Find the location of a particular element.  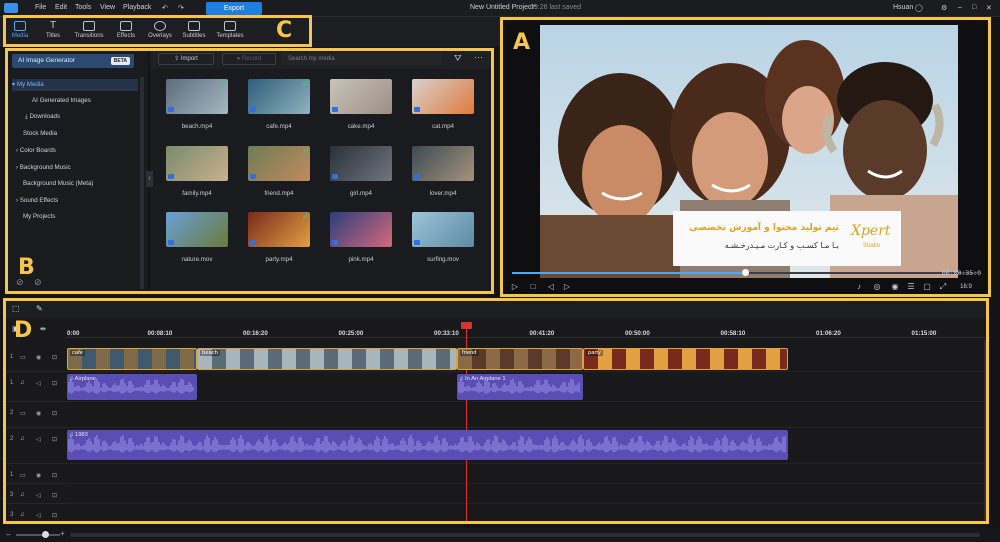

subtitle-icon: ☰ is located at coordinates (911, 287).